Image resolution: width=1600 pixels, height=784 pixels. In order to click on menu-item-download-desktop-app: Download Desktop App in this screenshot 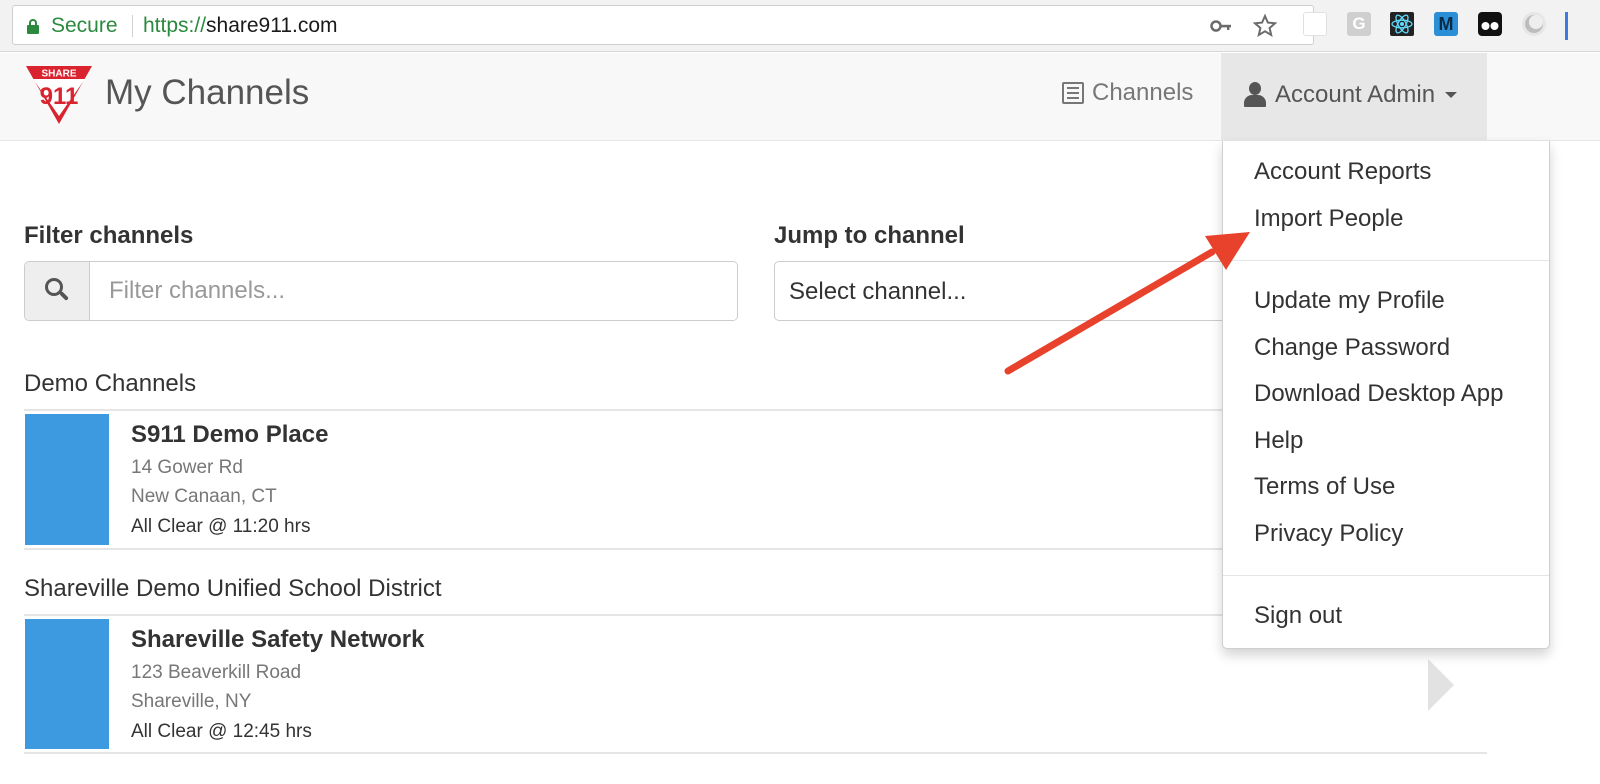, I will do `click(1379, 394)`.